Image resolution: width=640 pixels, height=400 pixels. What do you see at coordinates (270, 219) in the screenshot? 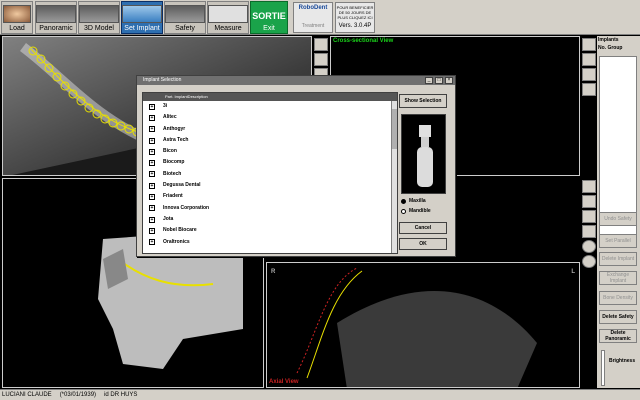
I see `list-item: + Jota` at bounding box center [270, 219].